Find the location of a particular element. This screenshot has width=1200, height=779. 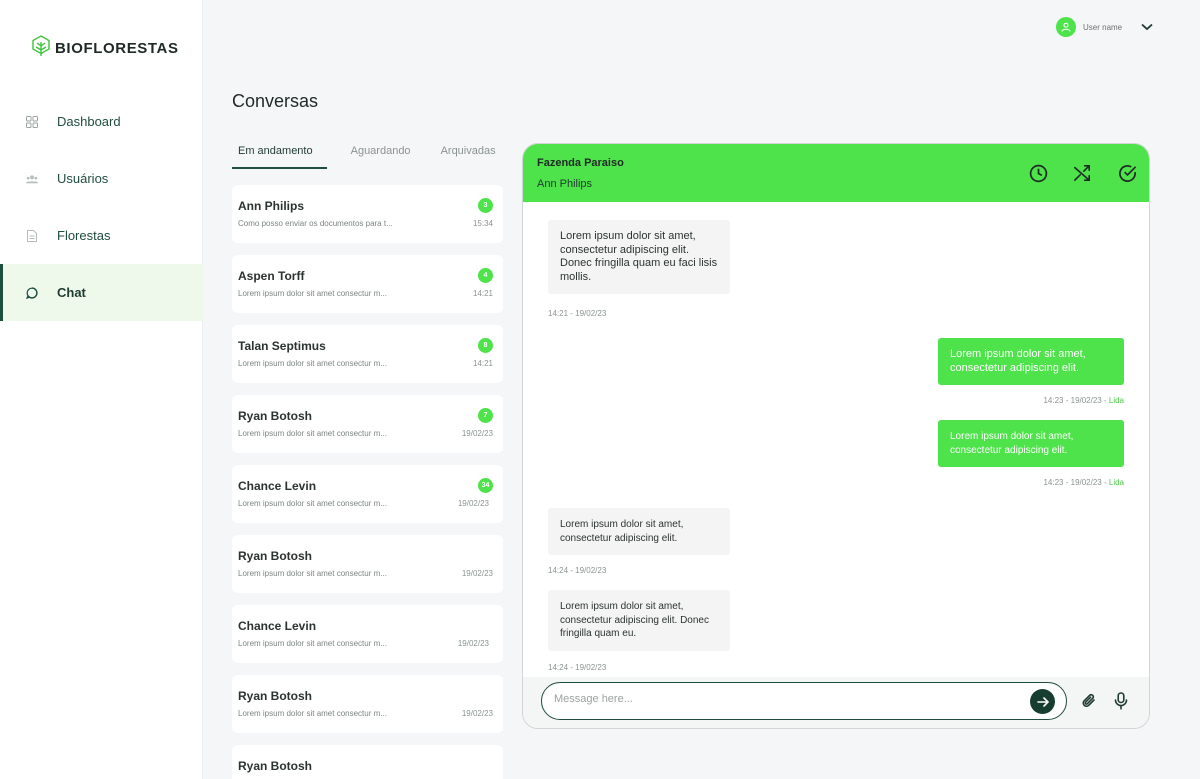

clock-icon is located at coordinates (1038, 173).